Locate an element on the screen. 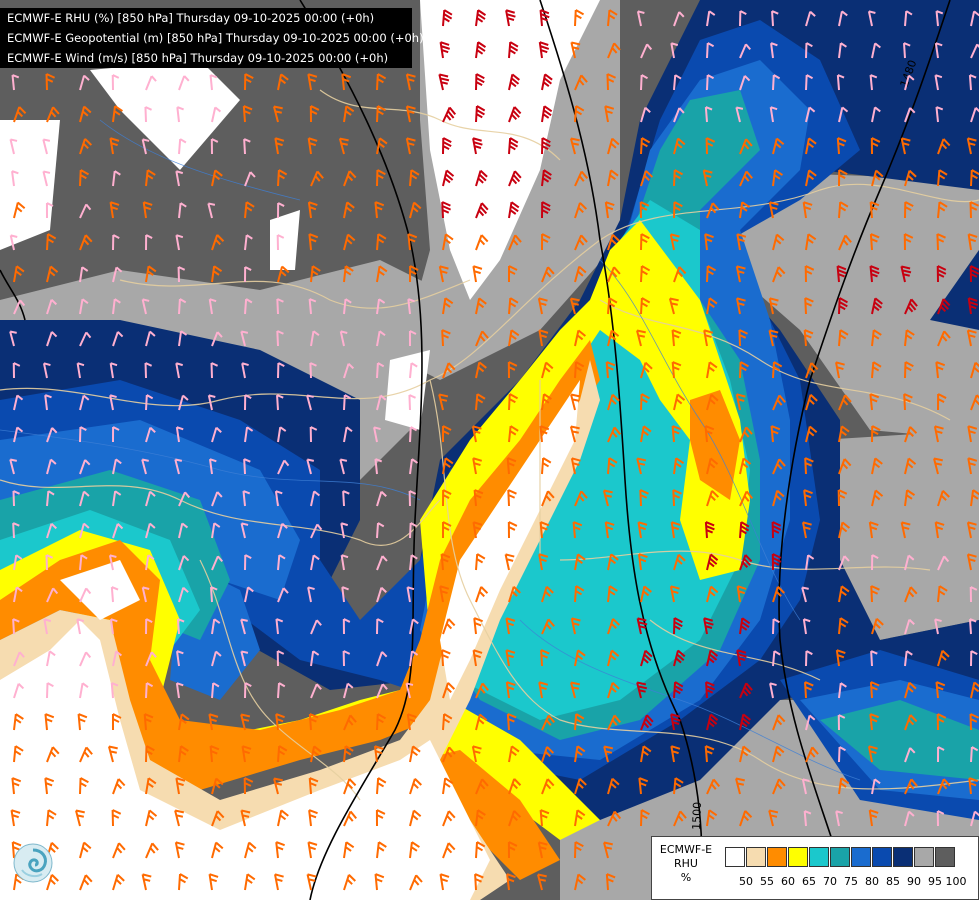  legend-tick-label: 65 is located at coordinates (809, 881).